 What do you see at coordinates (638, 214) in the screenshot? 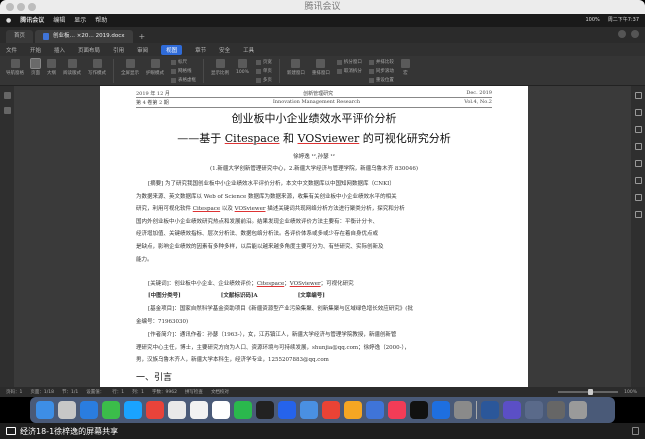
I see `help-icon` at bounding box center [638, 214].